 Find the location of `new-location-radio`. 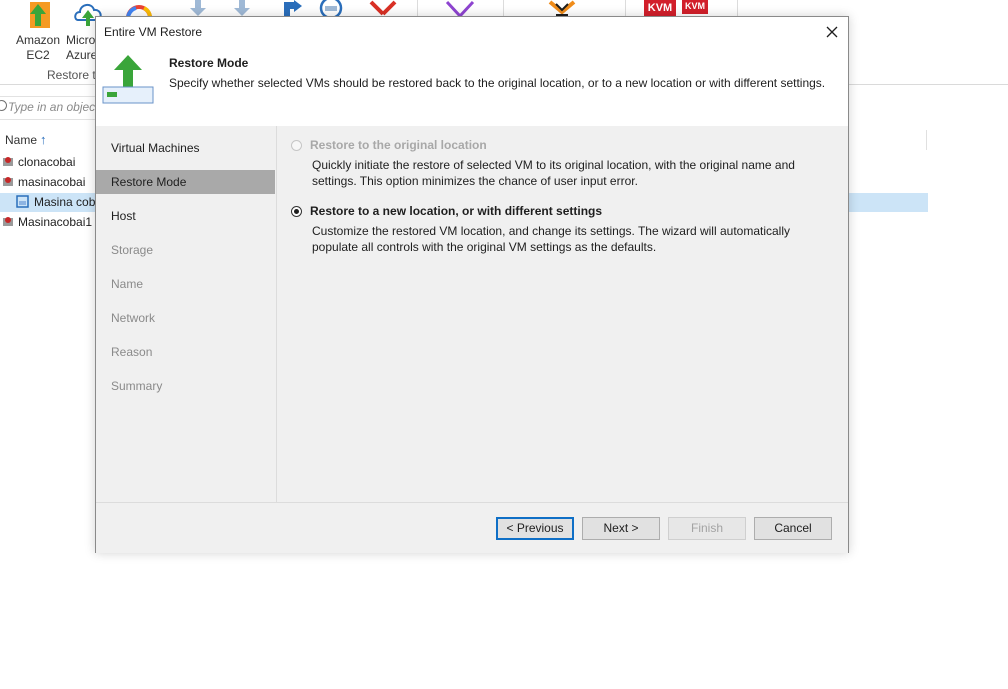

new-location-radio is located at coordinates (296, 211).